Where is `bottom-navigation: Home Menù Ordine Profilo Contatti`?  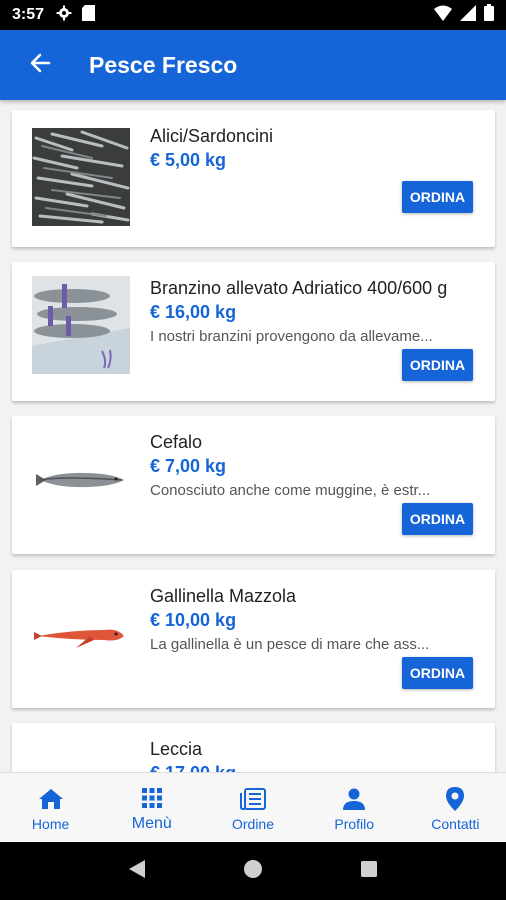 bottom-navigation: Home Menù Ordine Profilo Contatti is located at coordinates (253, 807).